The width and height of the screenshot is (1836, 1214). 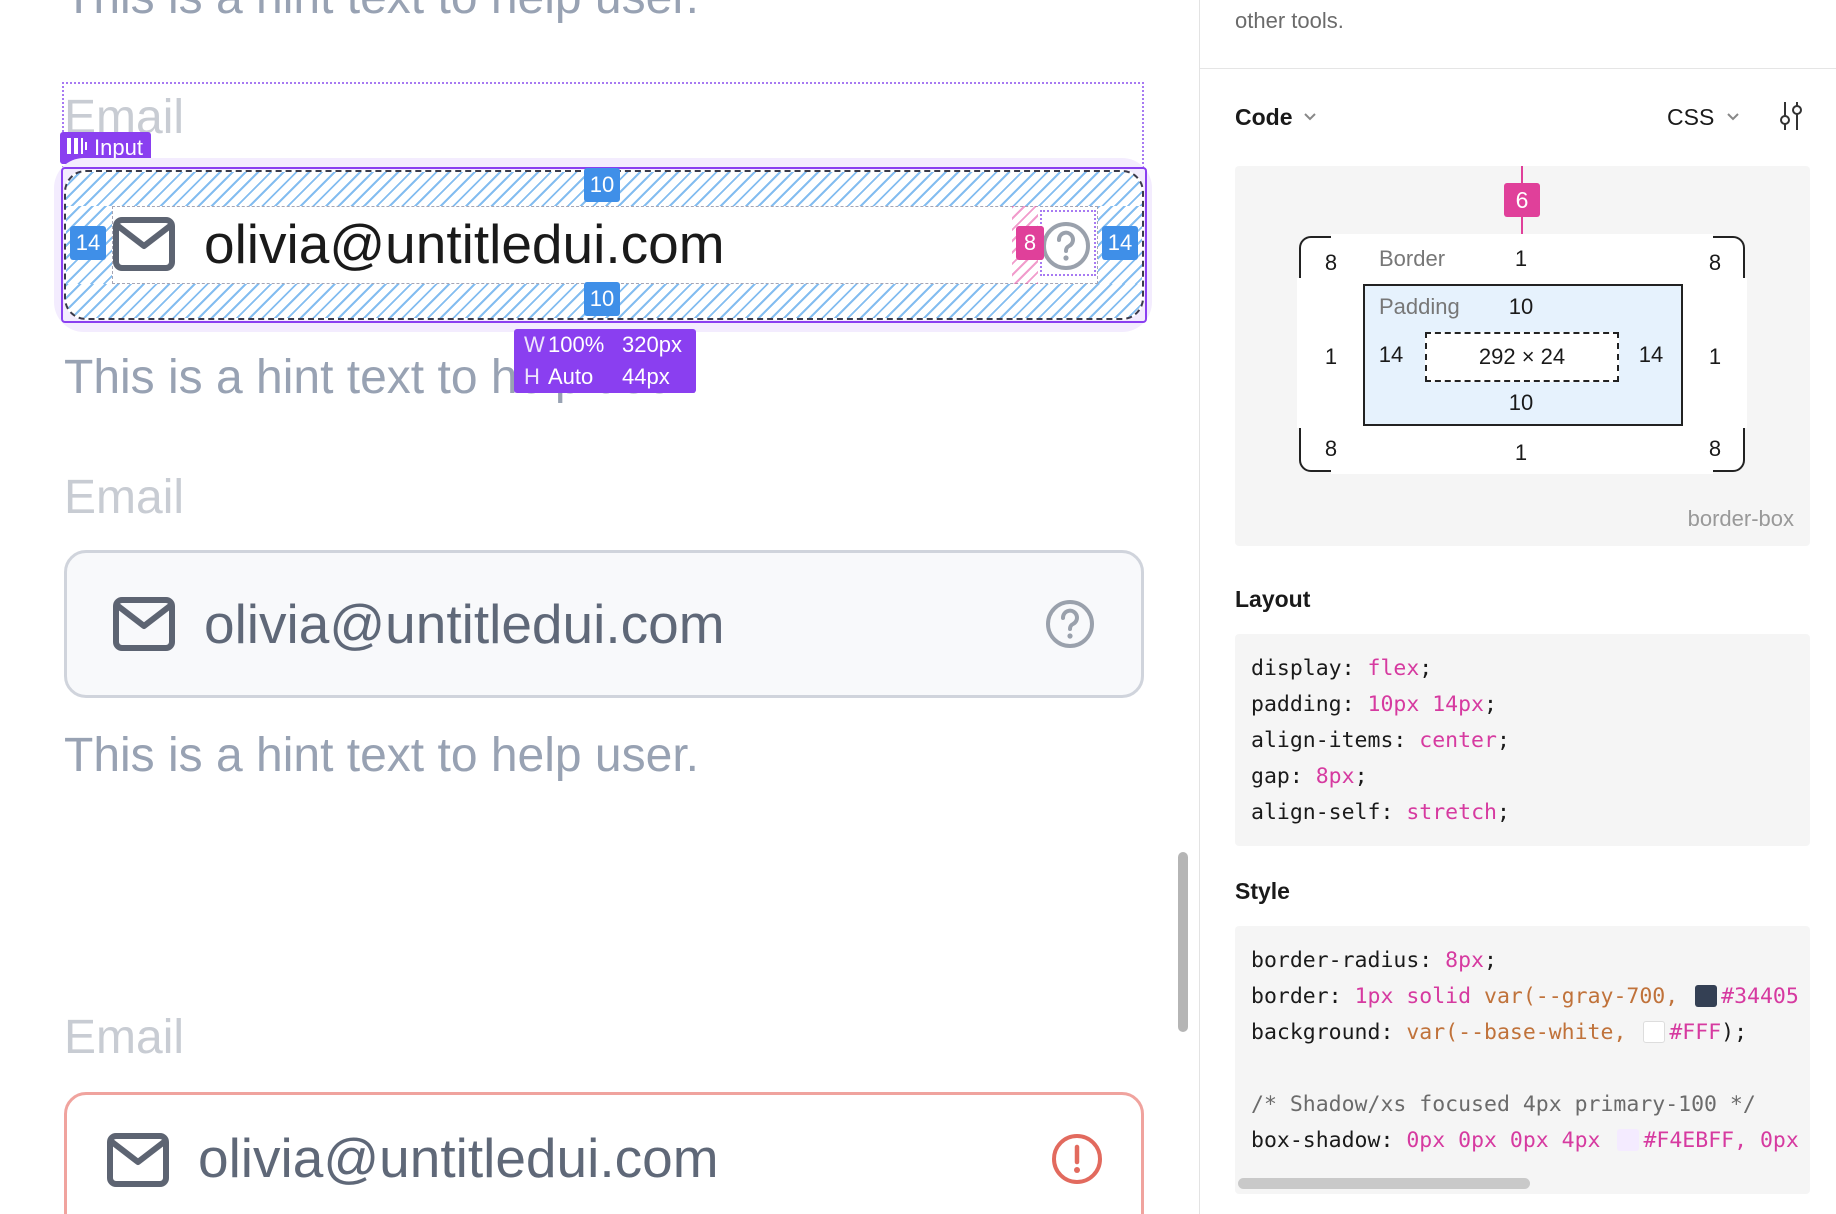 What do you see at coordinates (1521, 402) in the screenshot?
I see `padding-bottom: 10` at bounding box center [1521, 402].